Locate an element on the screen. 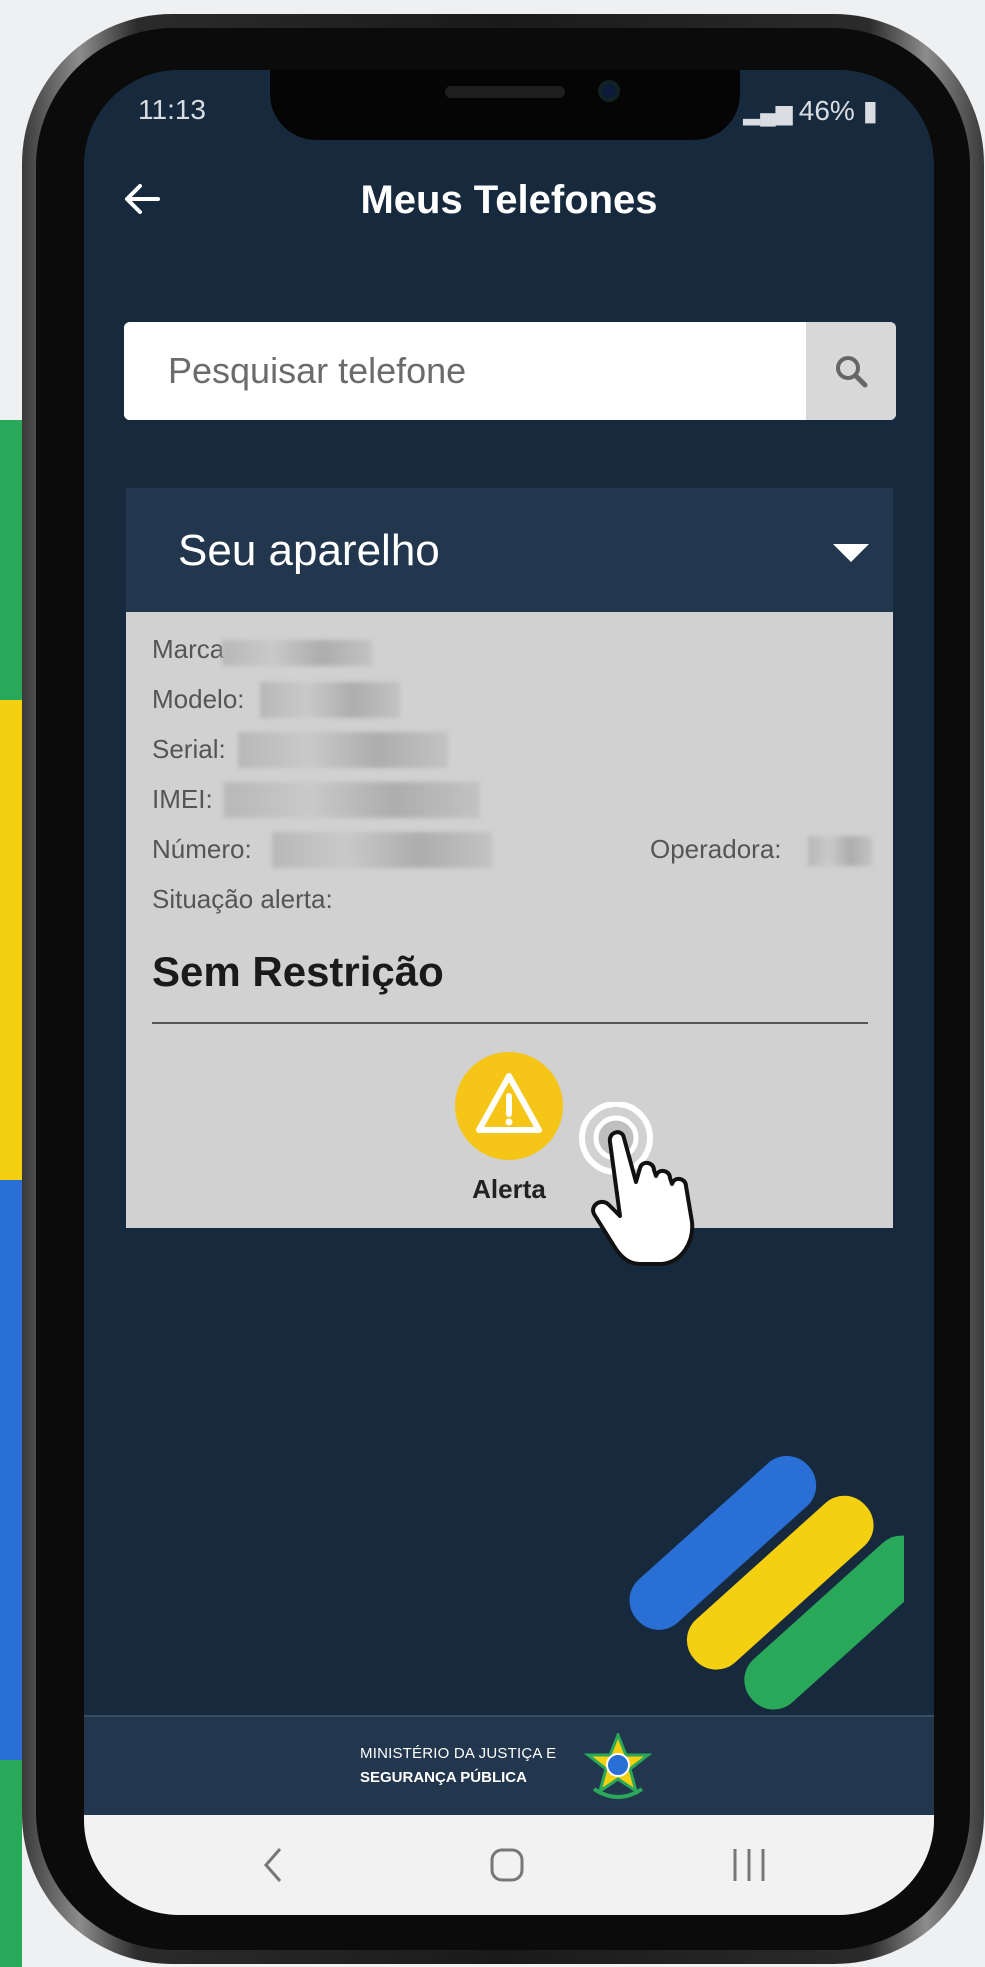 The height and width of the screenshot is (1967, 985). battery-percentage: 46% is located at coordinates (826, 110).